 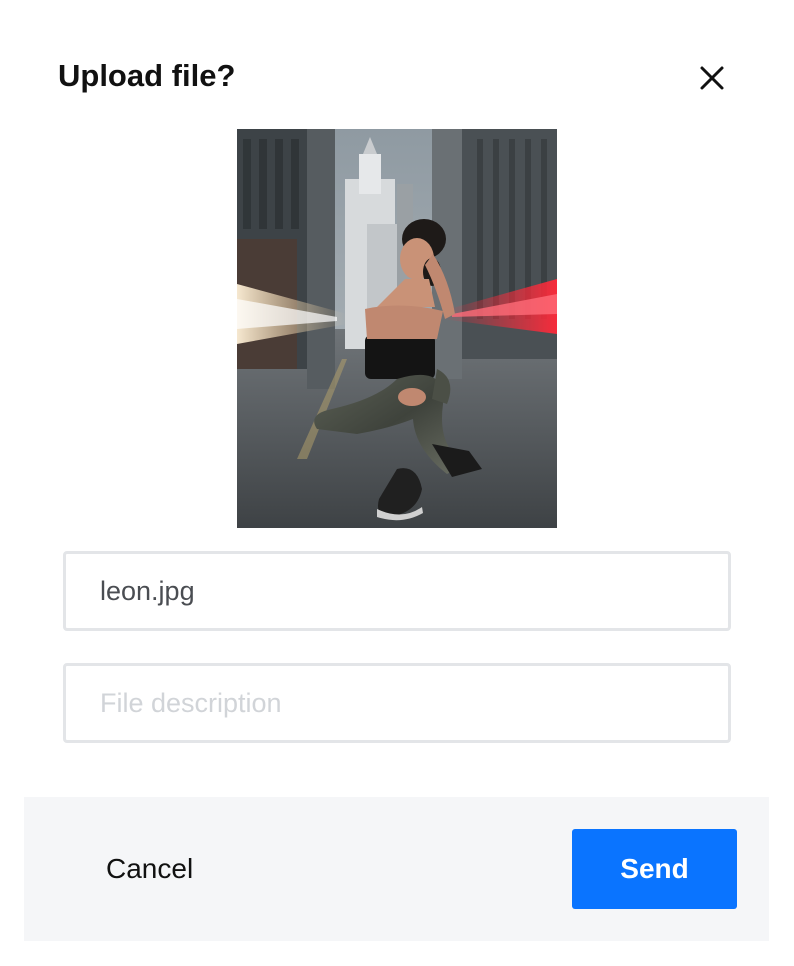 I want to click on file-name-input, so click(x=397, y=591).